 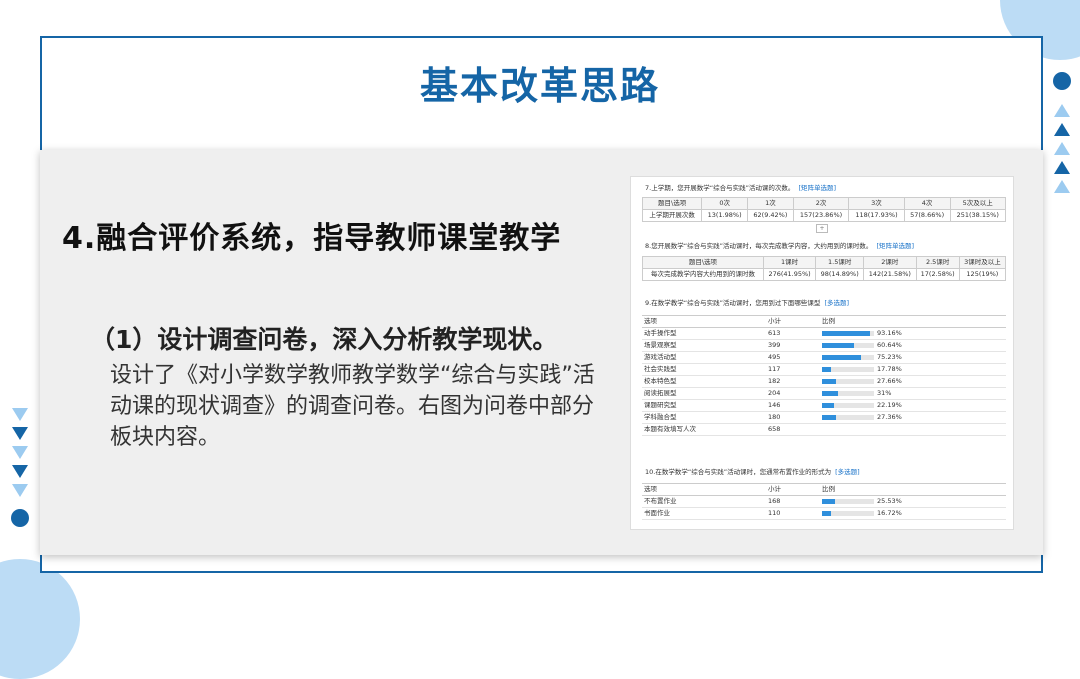 I want to click on table-header-row: 题目\选项 0次 1次 2次 3次 4次 5次及以上, so click(x=823, y=203).